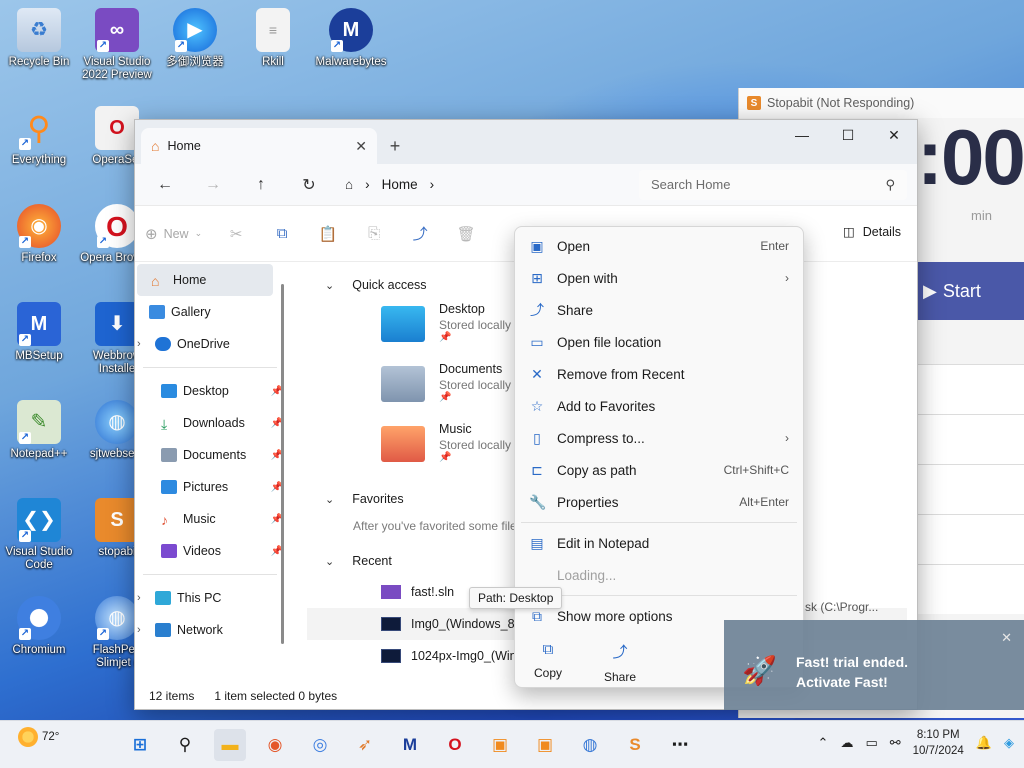 Image resolution: width=1024 pixels, height=768 pixels. What do you see at coordinates (117, 68) in the screenshot?
I see `desktop-icon-label: Visual Studio 2022 Preview` at bounding box center [117, 68].